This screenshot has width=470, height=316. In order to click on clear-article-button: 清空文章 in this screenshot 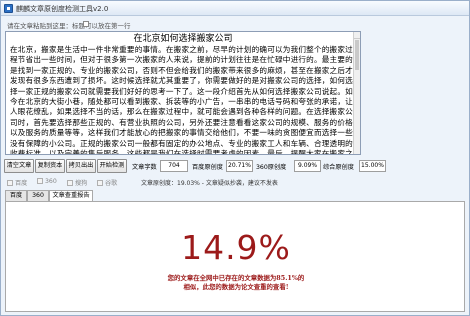, I will do `click(19, 166)`.